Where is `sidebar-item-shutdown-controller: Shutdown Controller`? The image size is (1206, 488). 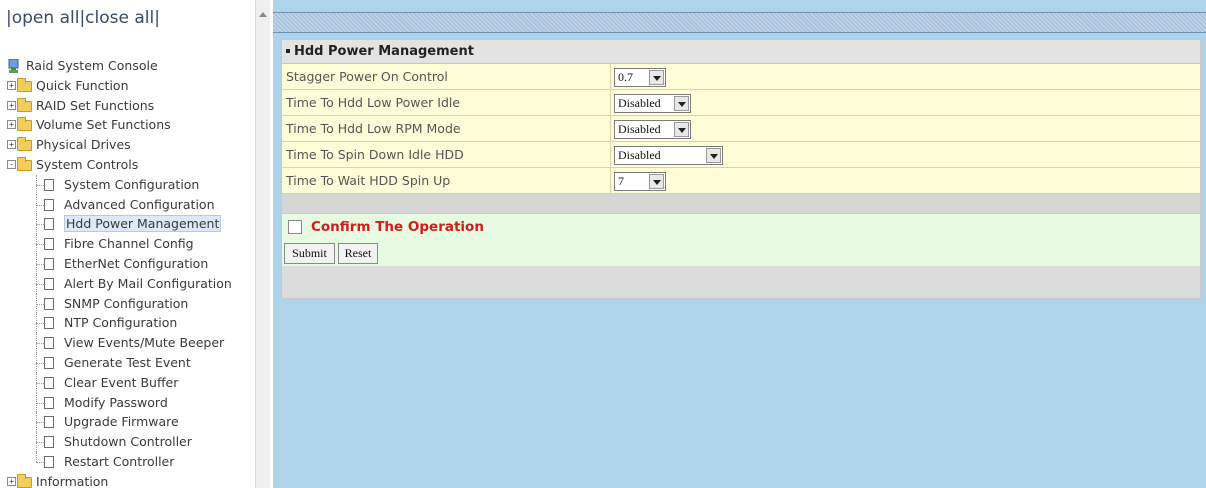 sidebar-item-shutdown-controller: Shutdown Controller is located at coordinates (137, 442).